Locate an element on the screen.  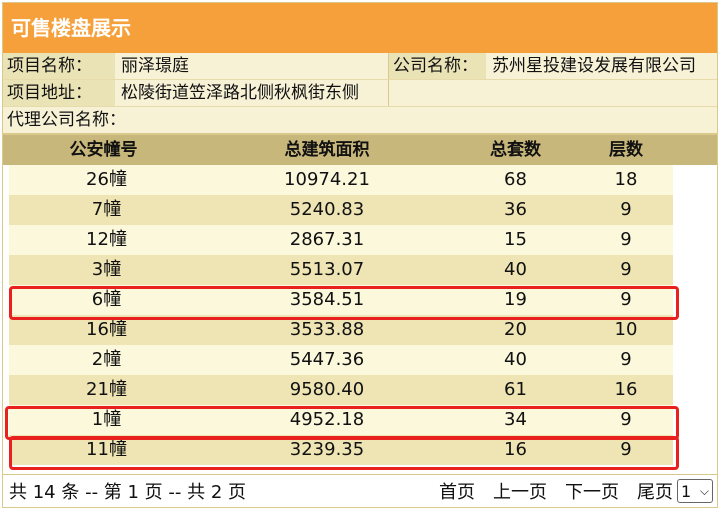
table-row: 11幢 3239.35 16 9 is located at coordinates (341, 450).